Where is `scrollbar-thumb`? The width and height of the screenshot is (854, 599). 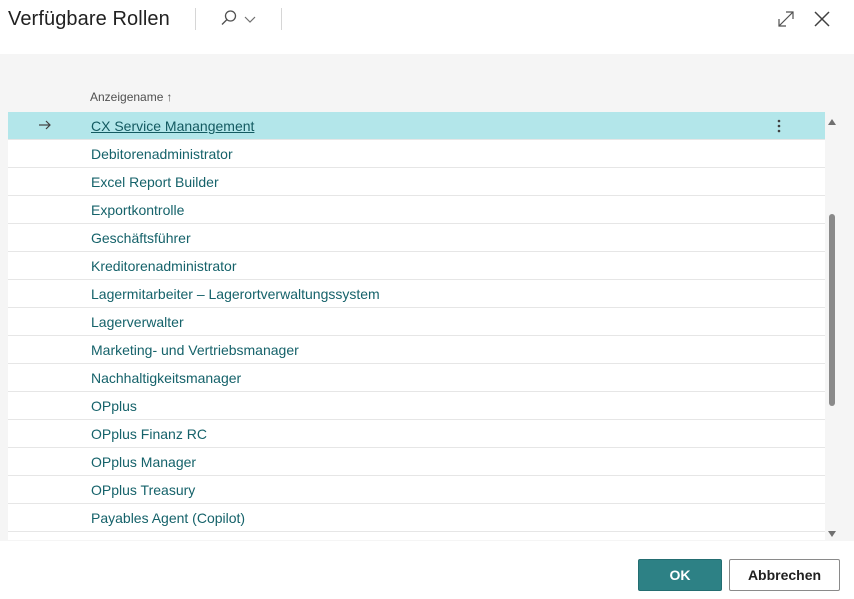 scrollbar-thumb is located at coordinates (832, 310).